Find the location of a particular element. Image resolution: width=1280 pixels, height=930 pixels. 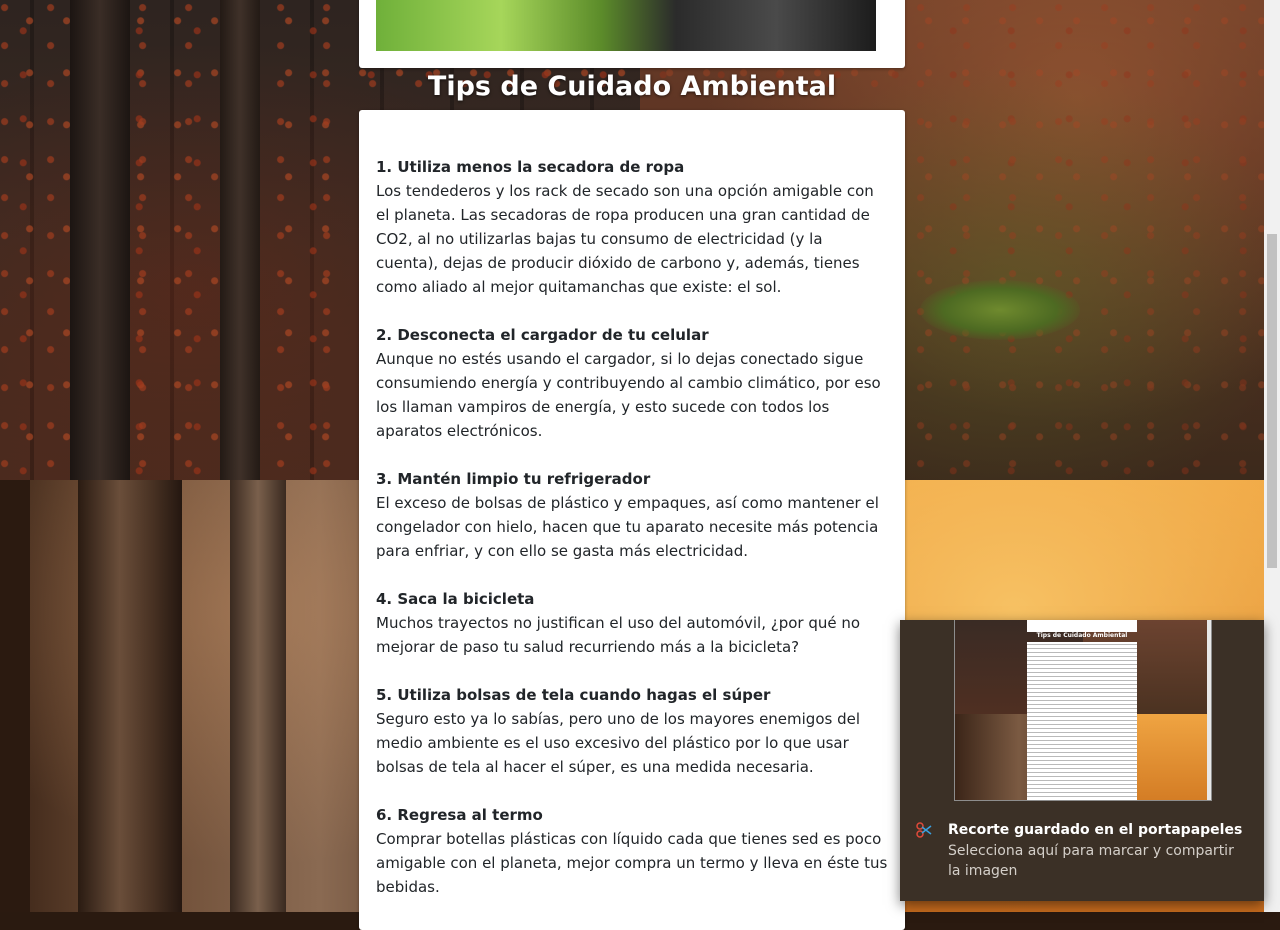

tip-title: 1. Utiliza menos la secadora de ropa is located at coordinates (530, 167).